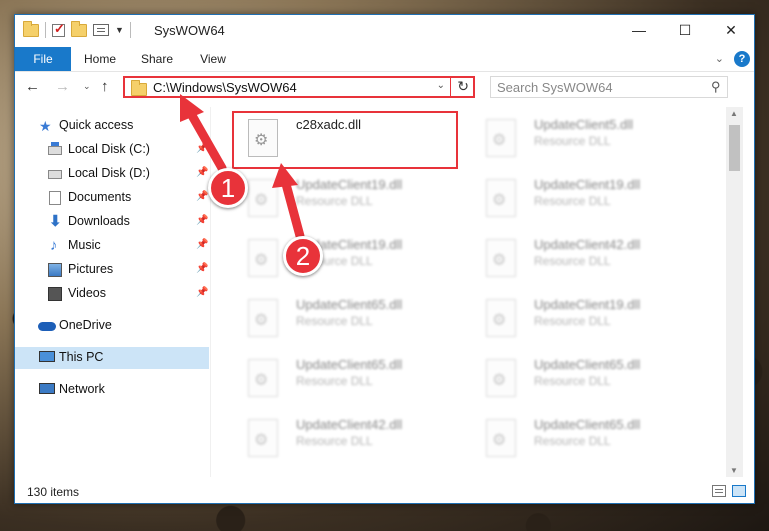 This screenshot has height=531, width=769. What do you see at coordinates (139, 88) in the screenshot?
I see `folder-icon` at bounding box center [139, 88].